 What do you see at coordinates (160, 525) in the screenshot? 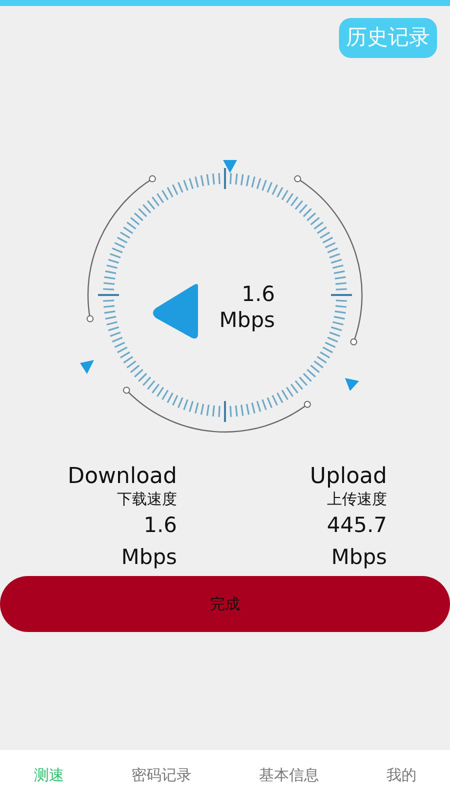
I see `stat-value: 1.6` at bounding box center [160, 525].